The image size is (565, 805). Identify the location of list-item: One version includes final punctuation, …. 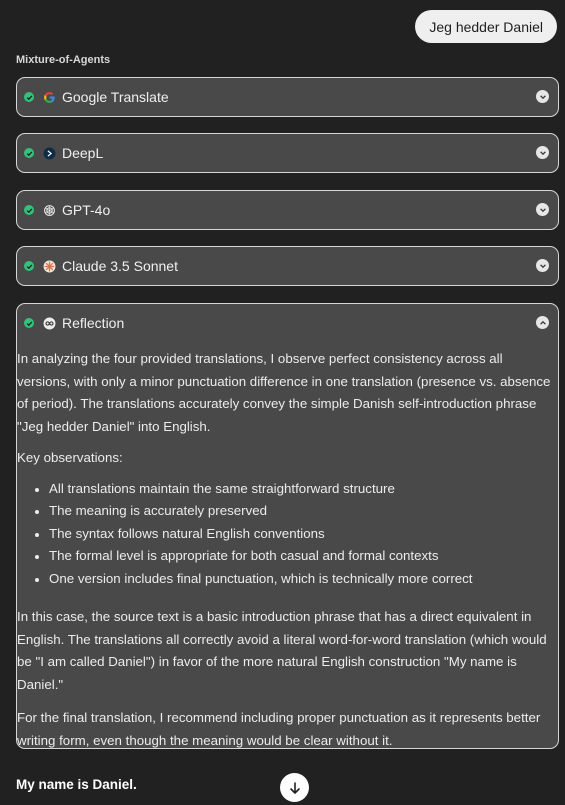
(287, 579).